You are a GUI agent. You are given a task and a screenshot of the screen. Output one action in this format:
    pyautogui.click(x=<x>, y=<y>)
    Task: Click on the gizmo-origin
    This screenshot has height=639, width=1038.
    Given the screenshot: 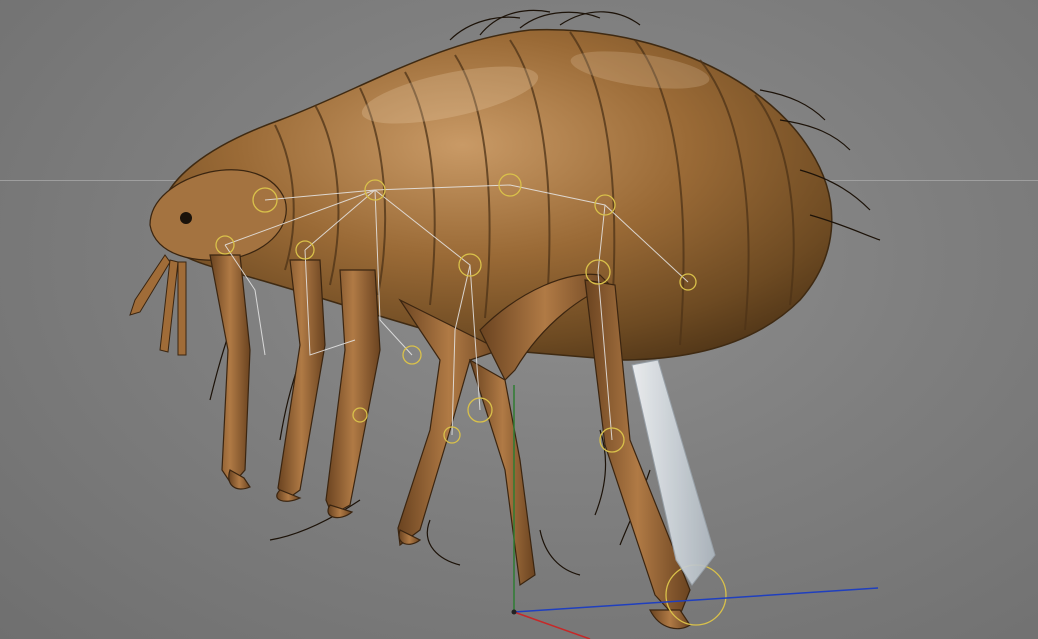 What is the action you would take?
    pyautogui.click(x=514, y=612)
    